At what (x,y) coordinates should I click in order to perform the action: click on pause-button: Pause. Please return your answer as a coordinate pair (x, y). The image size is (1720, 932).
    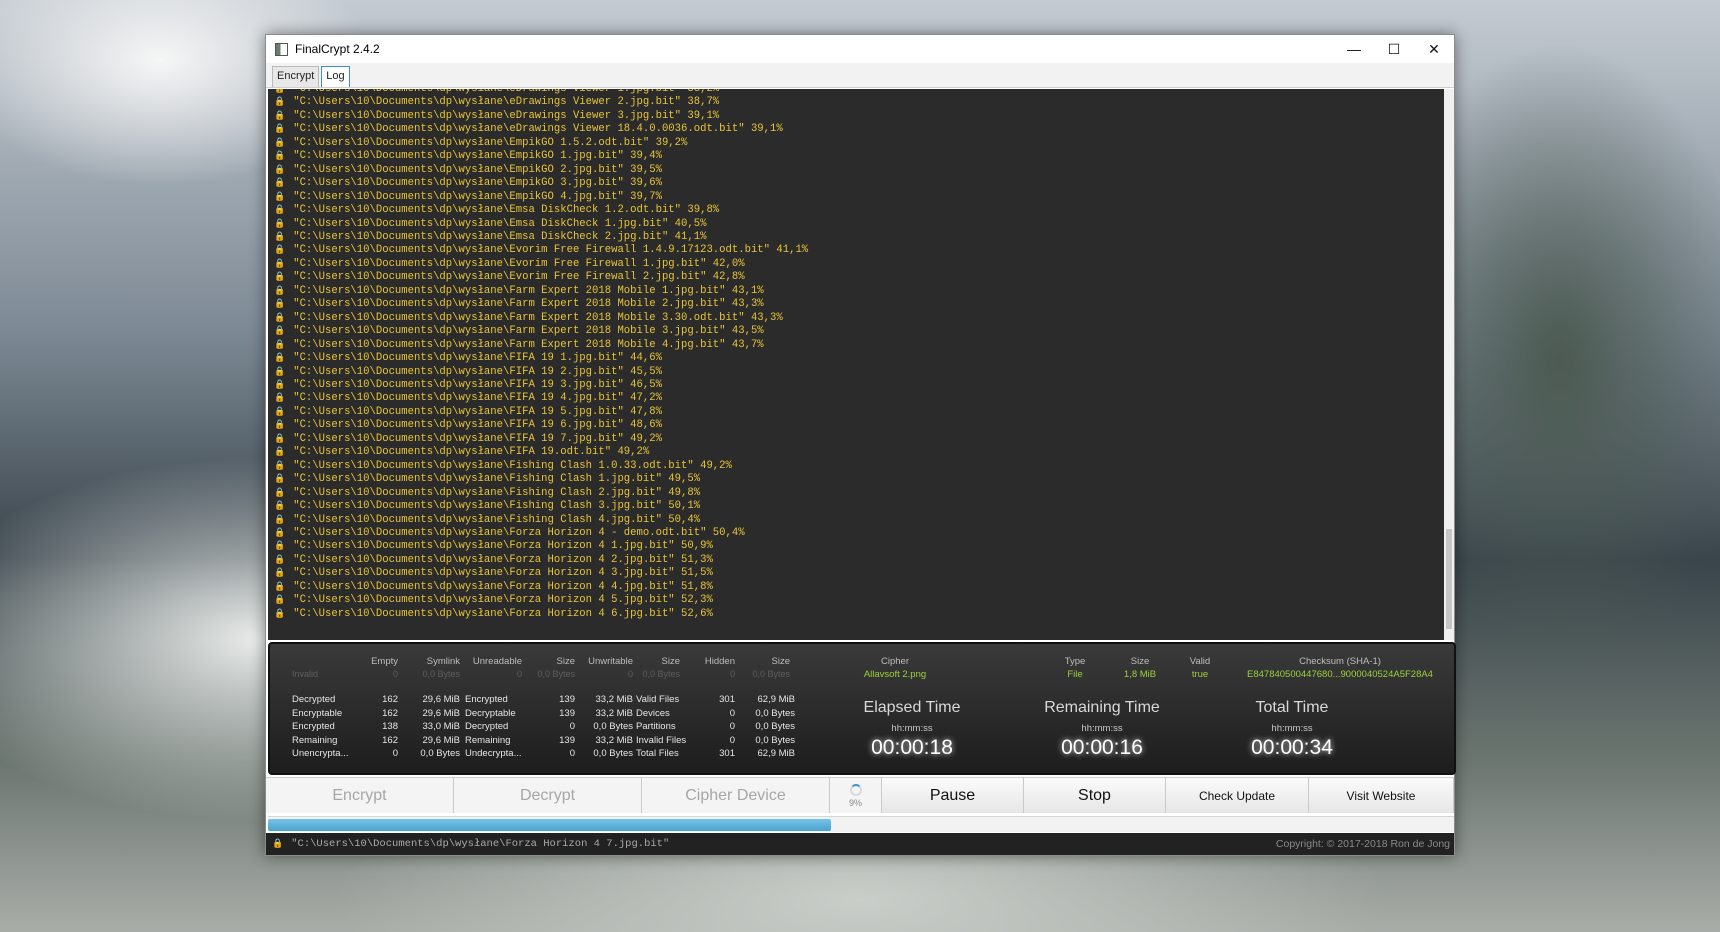
    Looking at the image, I should click on (953, 795).